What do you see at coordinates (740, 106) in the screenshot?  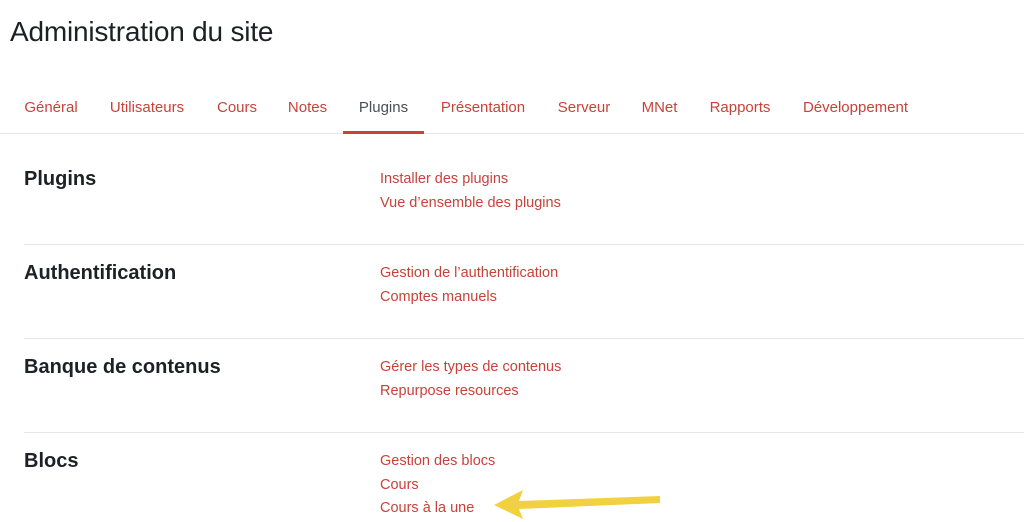 I see `tab-rapports: Rapports` at bounding box center [740, 106].